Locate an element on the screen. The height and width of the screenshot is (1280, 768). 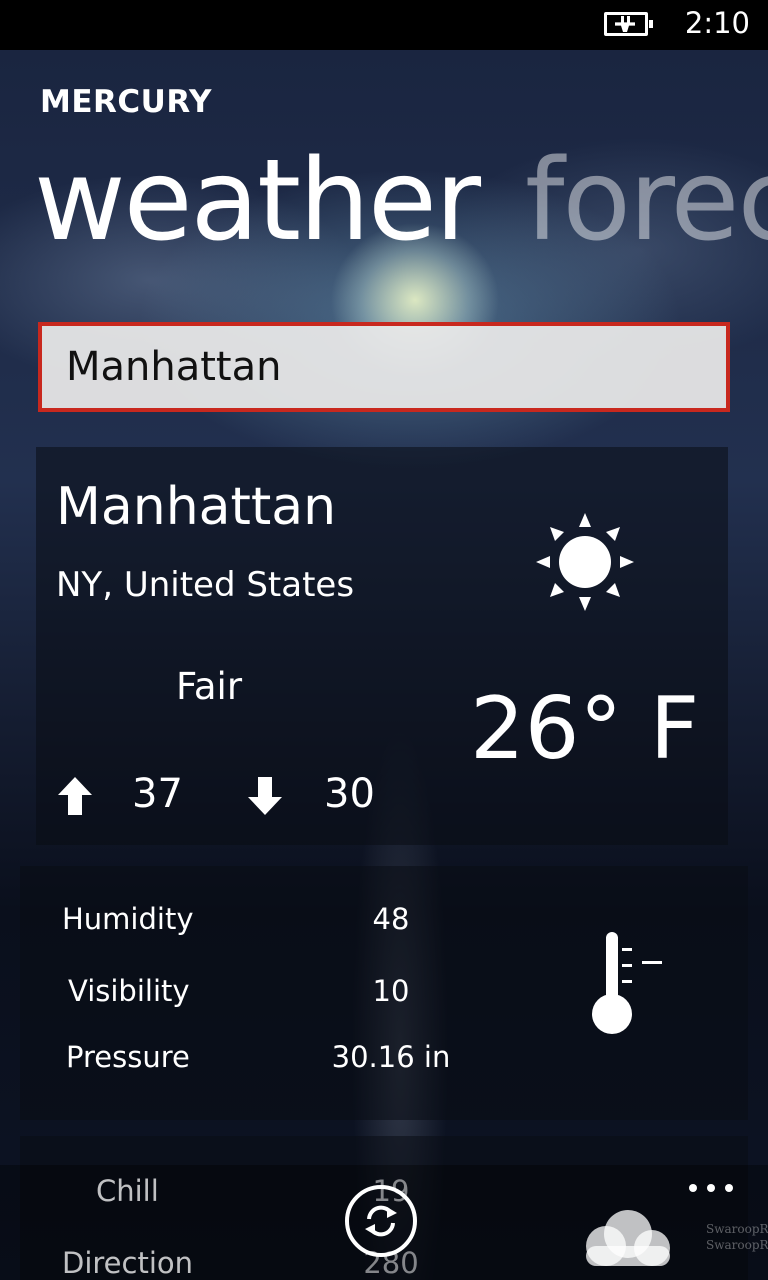
city-name: Manhattan is located at coordinates (196, 507).